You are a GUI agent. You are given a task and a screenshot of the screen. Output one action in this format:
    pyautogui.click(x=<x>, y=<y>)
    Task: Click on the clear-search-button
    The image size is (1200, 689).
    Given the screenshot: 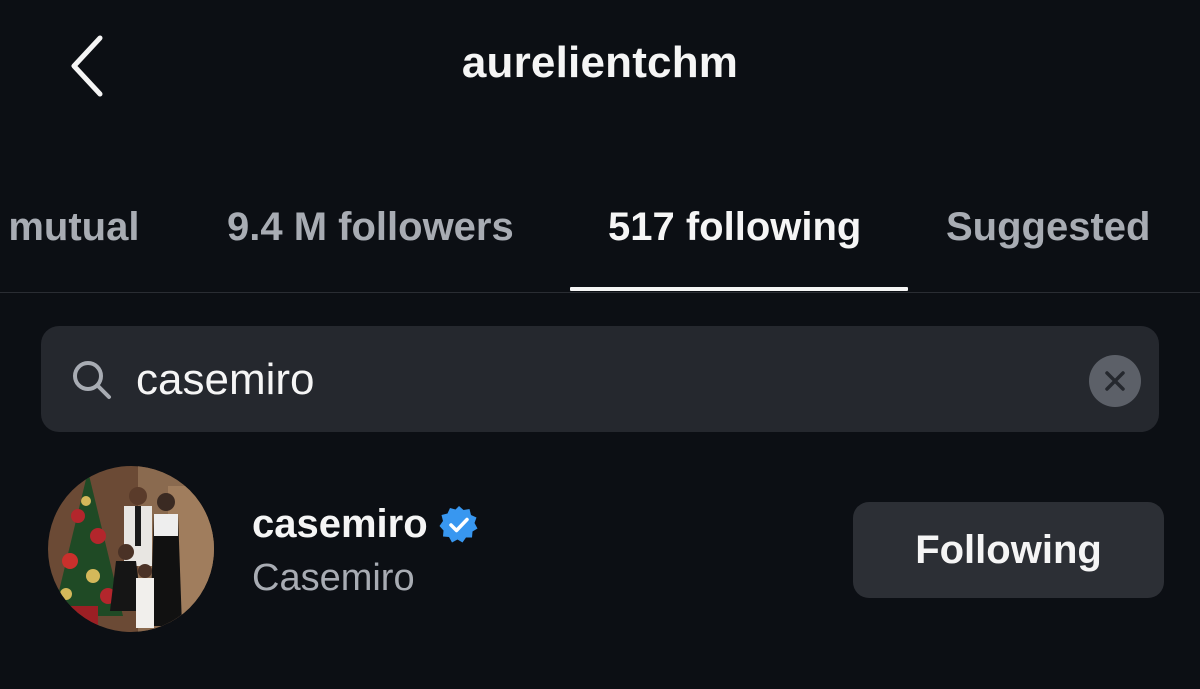 What is the action you would take?
    pyautogui.click(x=1115, y=381)
    